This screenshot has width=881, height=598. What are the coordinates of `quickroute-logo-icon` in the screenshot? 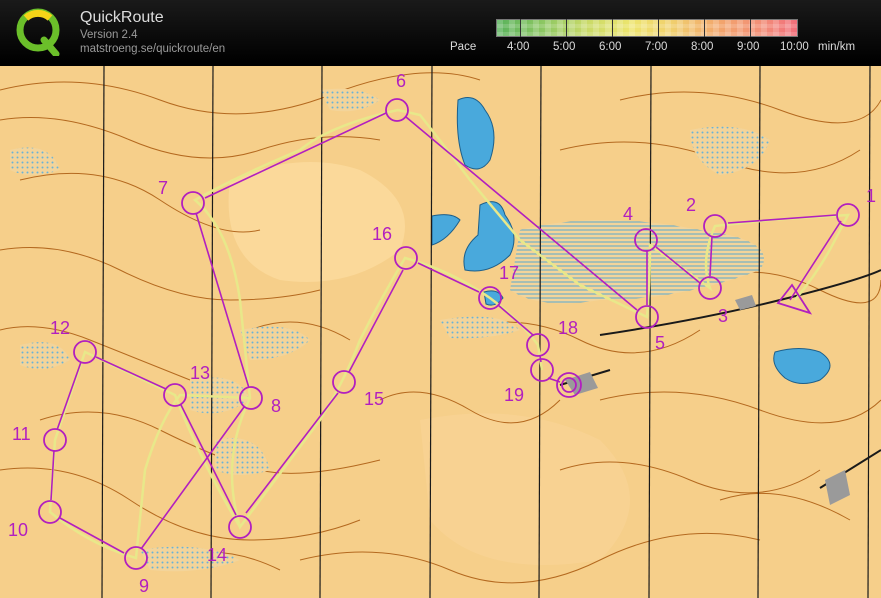 It's located at (38, 32).